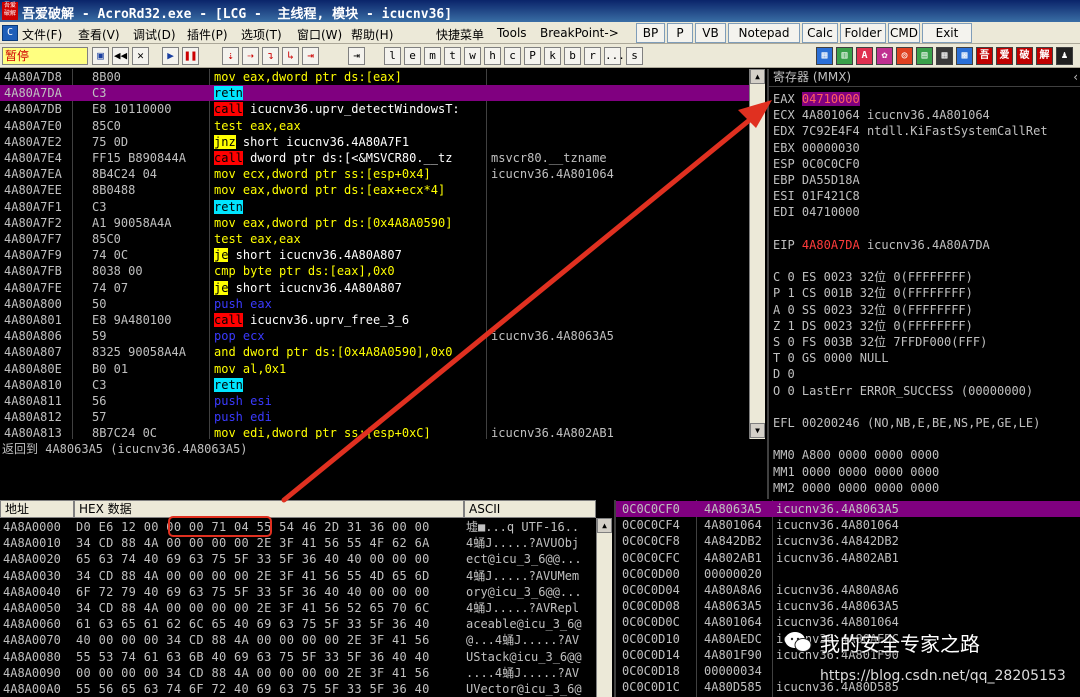 Image resolution: width=1080 pixels, height=697 pixels. What do you see at coordinates (374, 336) in the screenshot?
I see `disasm-row: 4A80A806 59 pop ecx icucnv36.4A8063A5` at bounding box center [374, 336].